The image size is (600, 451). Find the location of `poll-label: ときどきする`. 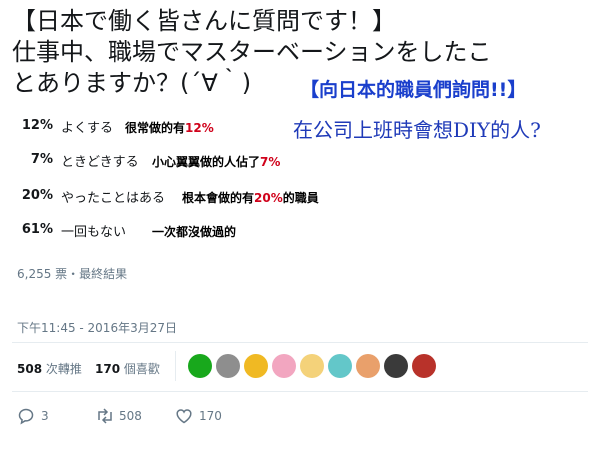

poll-label: ときどきする is located at coordinates (100, 162).